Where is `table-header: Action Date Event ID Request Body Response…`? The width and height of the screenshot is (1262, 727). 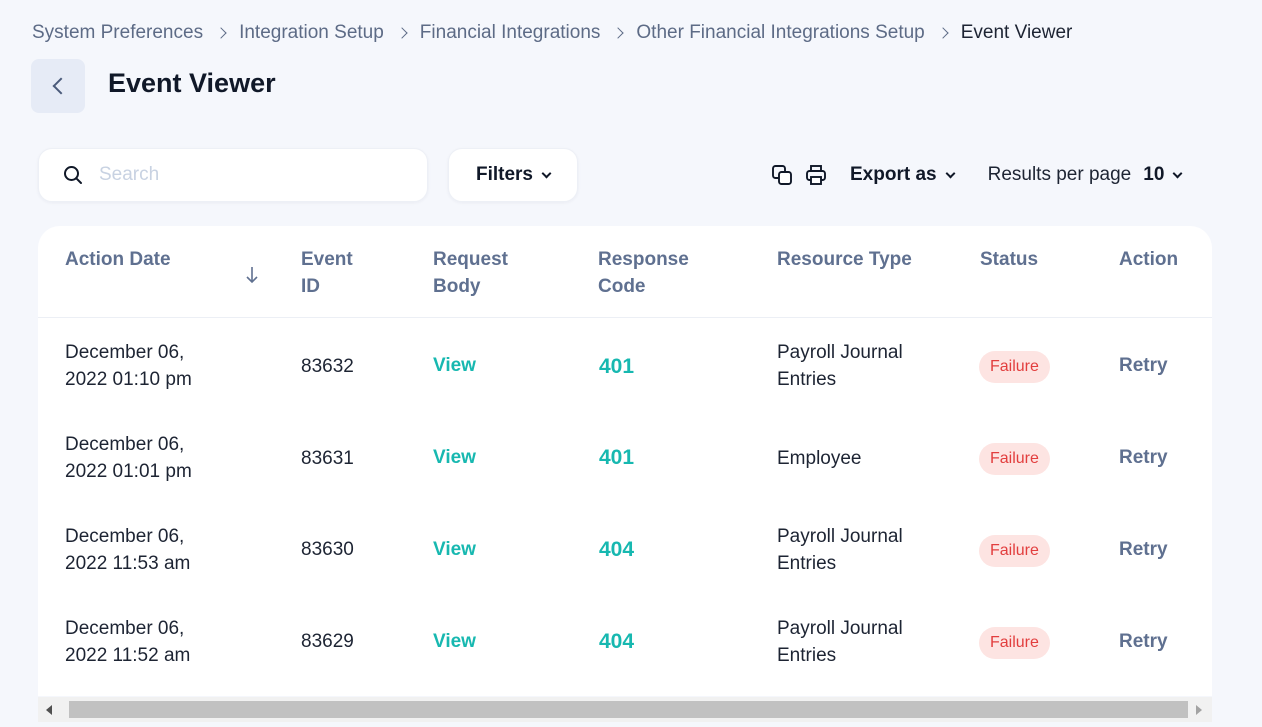 table-header: Action Date Event ID Request Body Response… is located at coordinates (625, 272).